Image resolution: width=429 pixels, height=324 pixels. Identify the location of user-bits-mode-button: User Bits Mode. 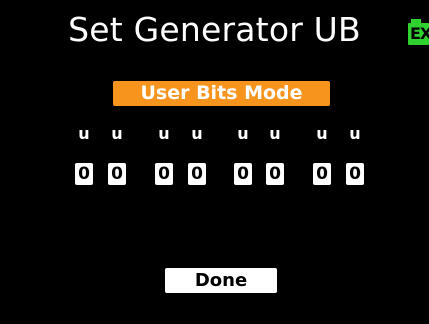
(221, 93).